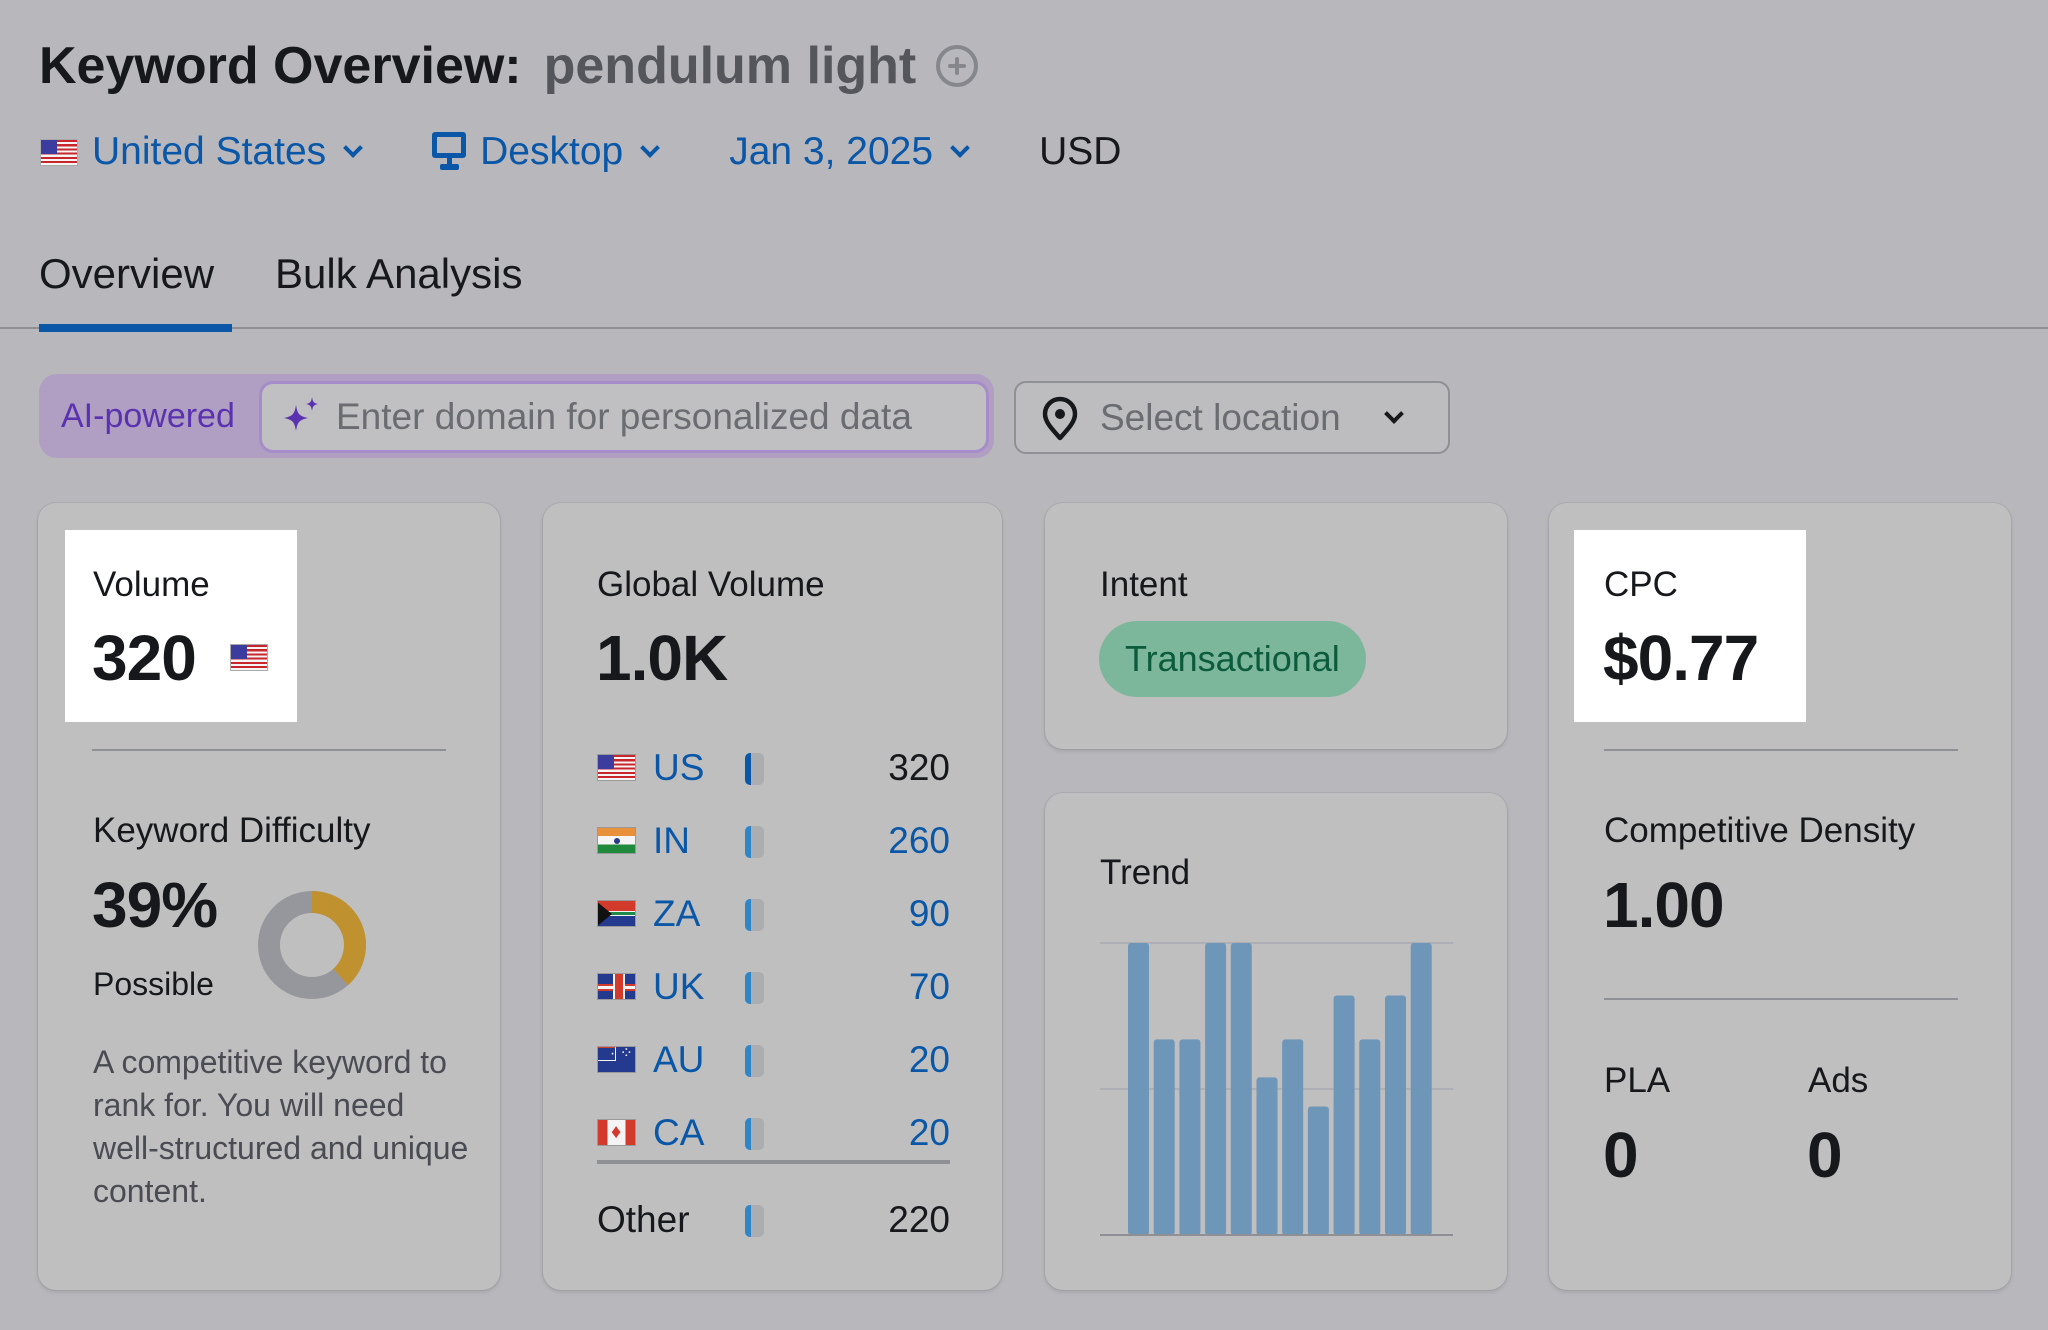 The height and width of the screenshot is (1330, 2048). What do you see at coordinates (148, 416) in the screenshot?
I see `ai-powered-badge: AI-powered` at bounding box center [148, 416].